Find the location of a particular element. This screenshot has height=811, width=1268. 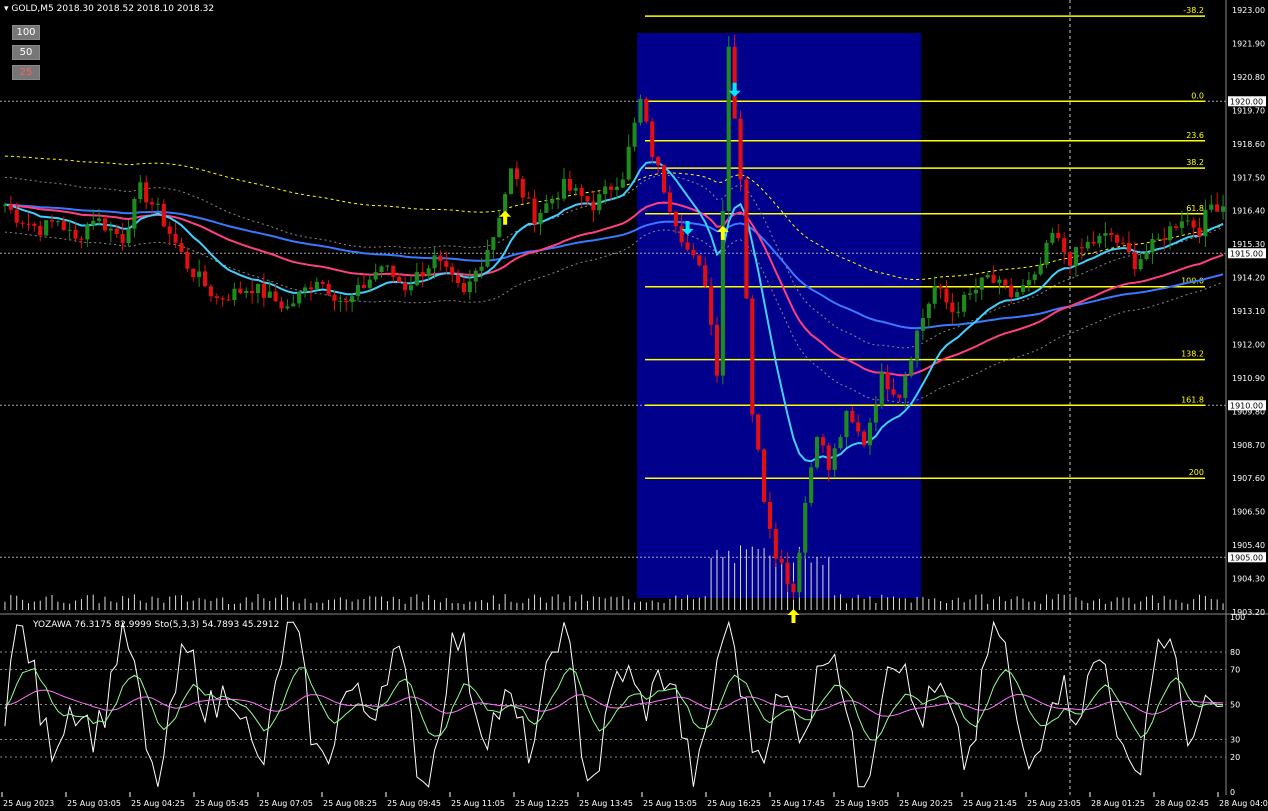

price-tick: 1914.20 is located at coordinates (1248, 278).